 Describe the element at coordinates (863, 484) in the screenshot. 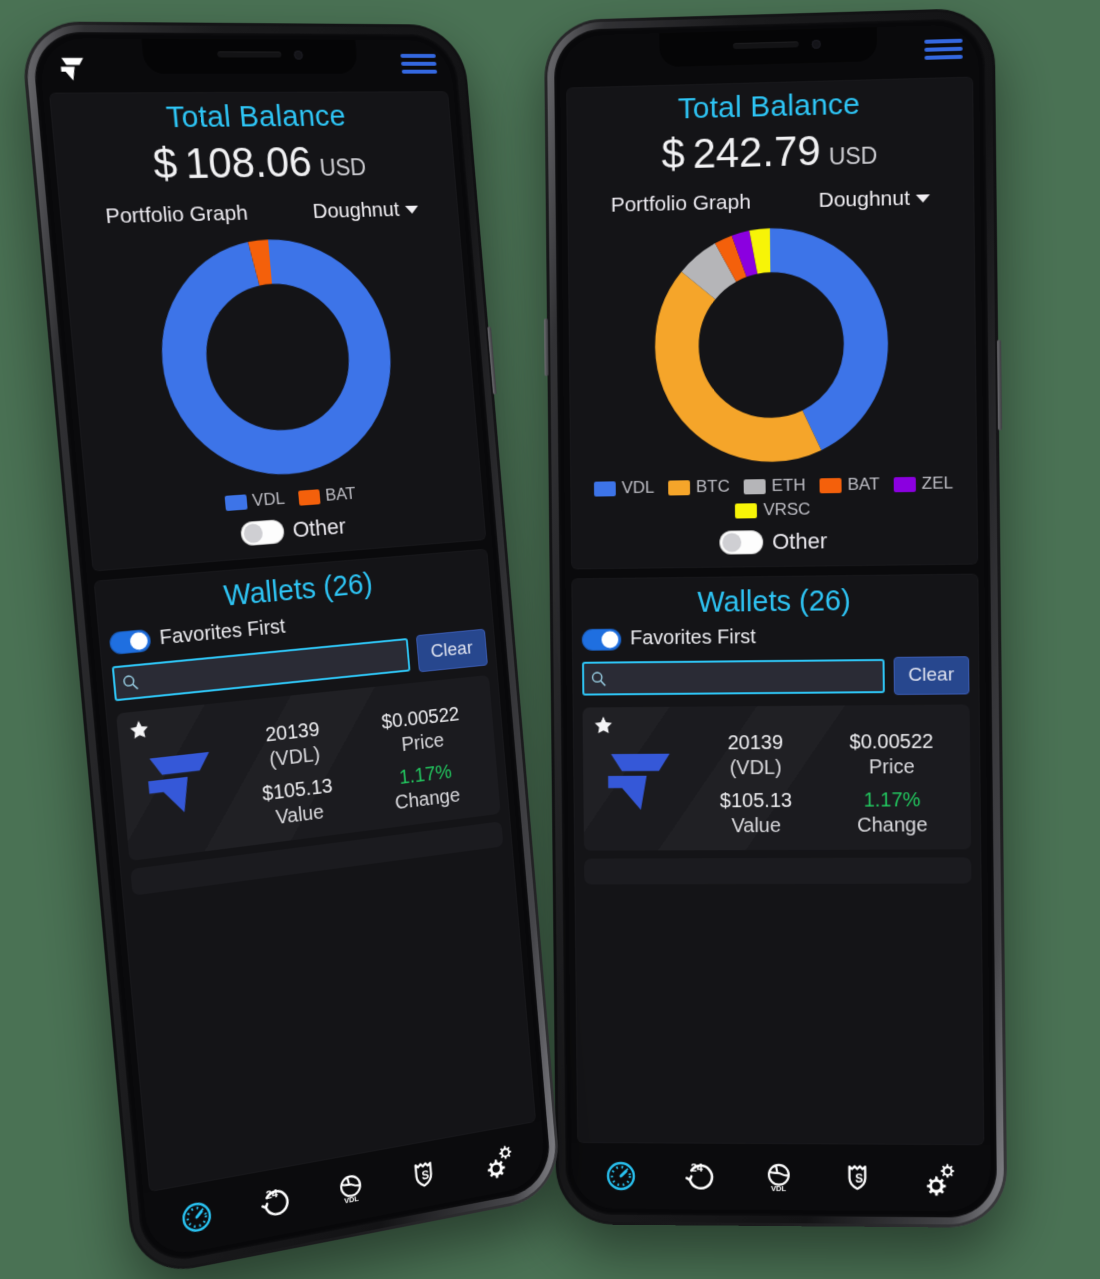

I see `legend-label: BAT` at that location.